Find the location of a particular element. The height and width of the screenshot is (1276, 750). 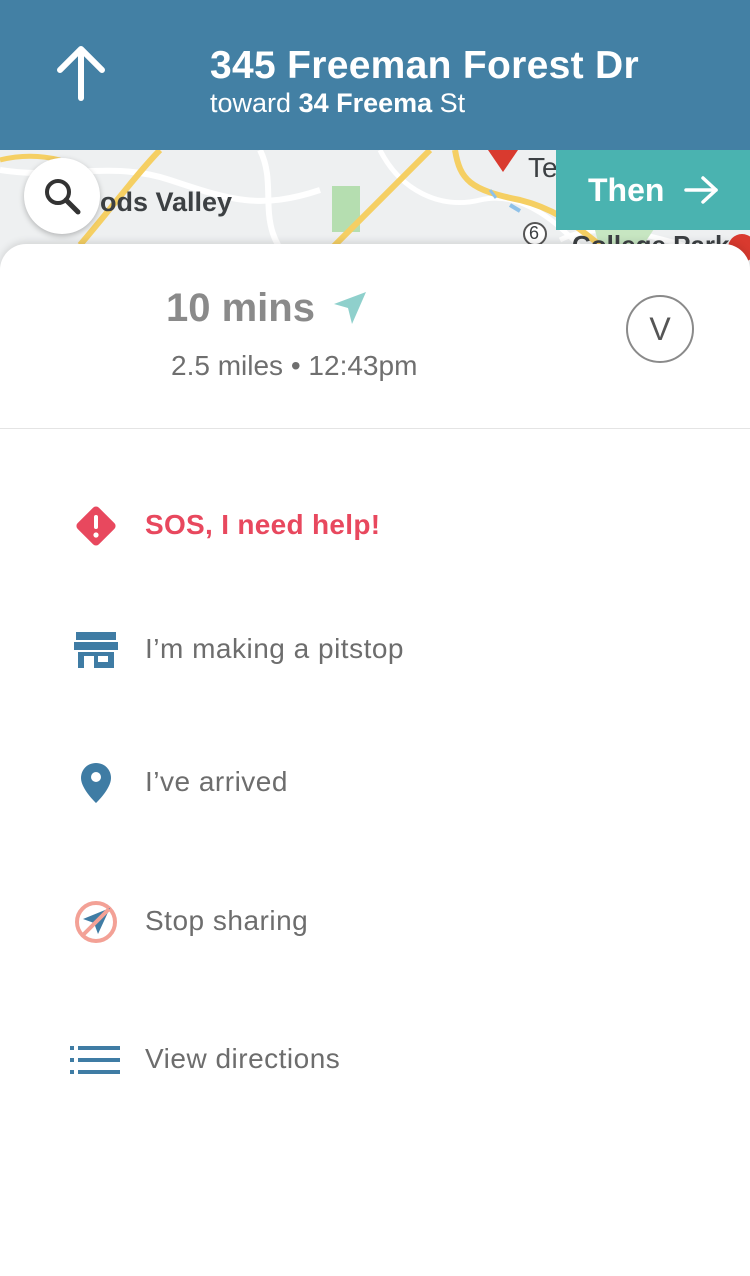

toward-street-bold: 34 Freema is located at coordinates (365, 103).